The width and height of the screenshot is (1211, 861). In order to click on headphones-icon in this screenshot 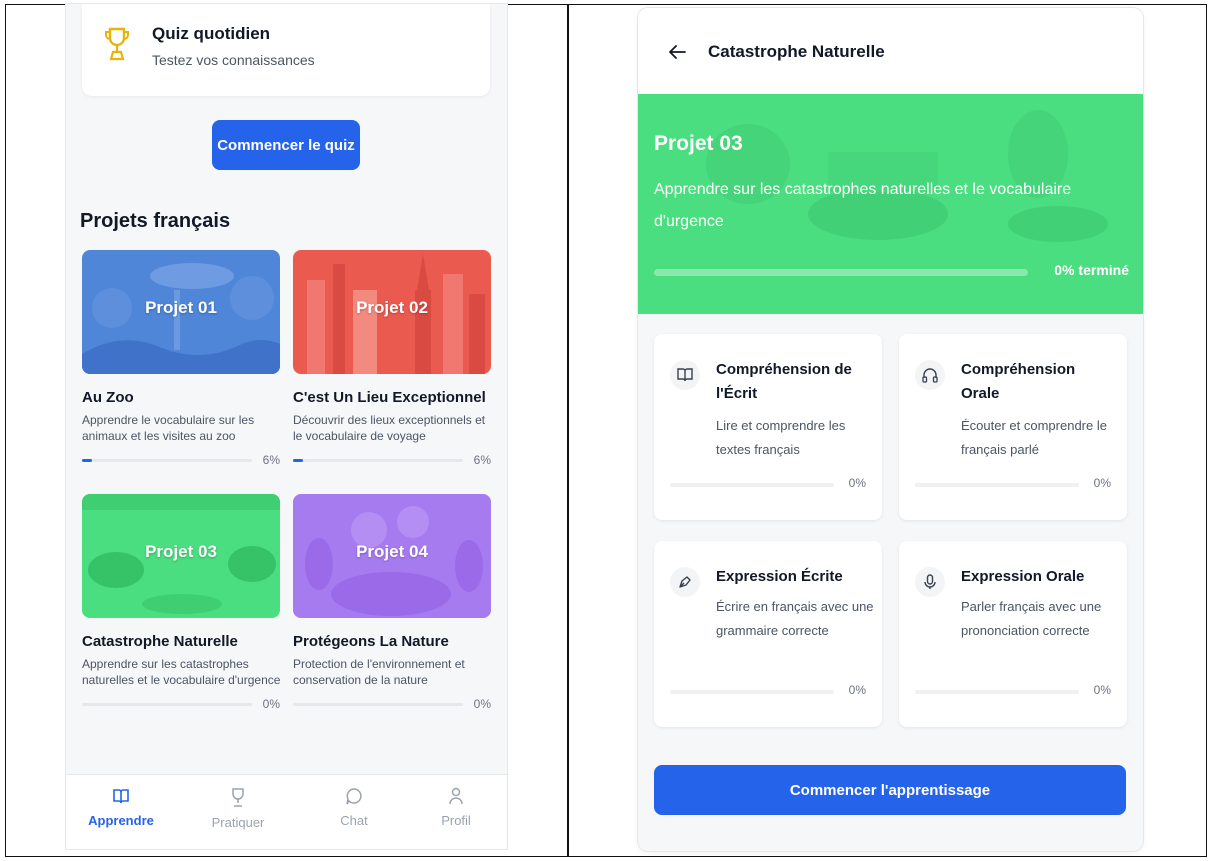, I will do `click(930, 375)`.